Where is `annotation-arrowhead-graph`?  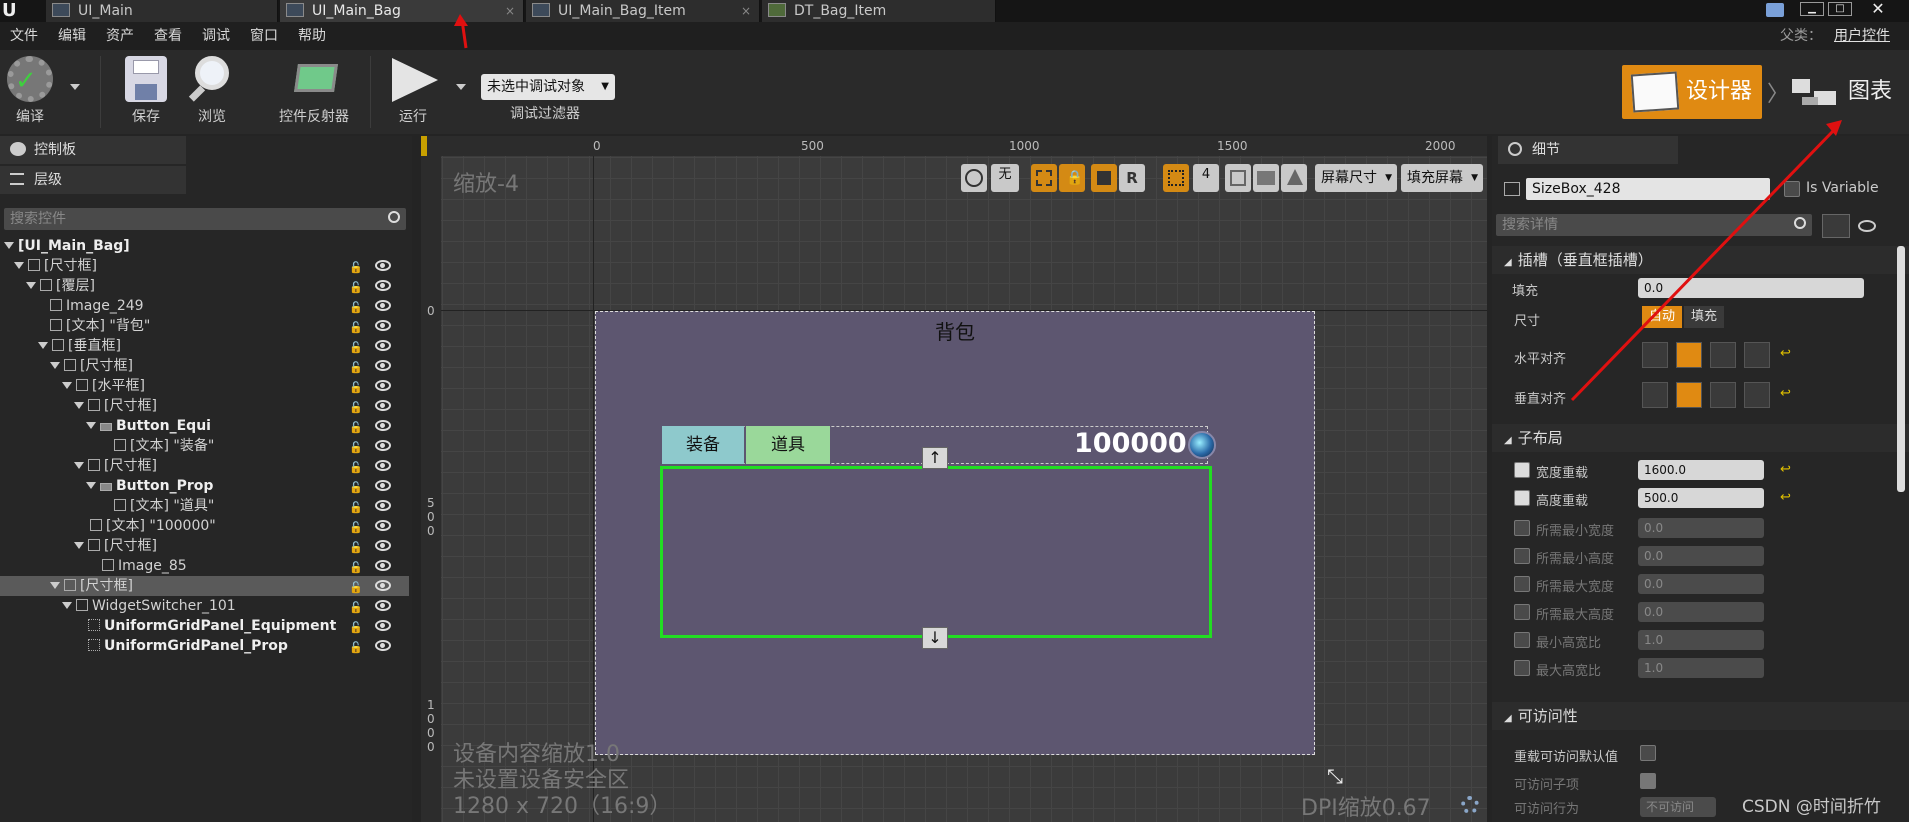 annotation-arrowhead-graph is located at coordinates (1834, 128).